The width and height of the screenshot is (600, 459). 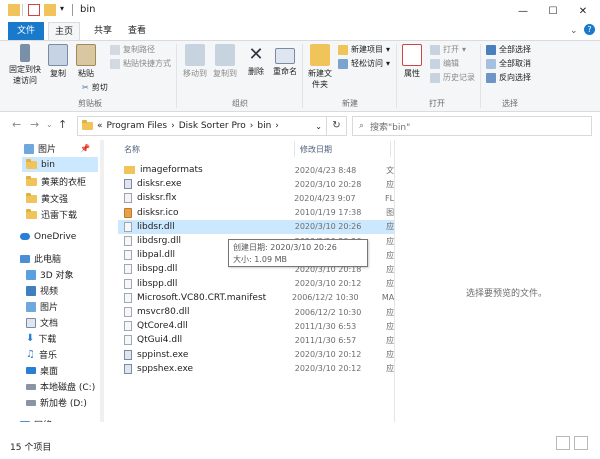 What do you see at coordinates (56, 402) in the screenshot?
I see `nav-item-drive-d: 新加卷 (D:)` at bounding box center [56, 402].